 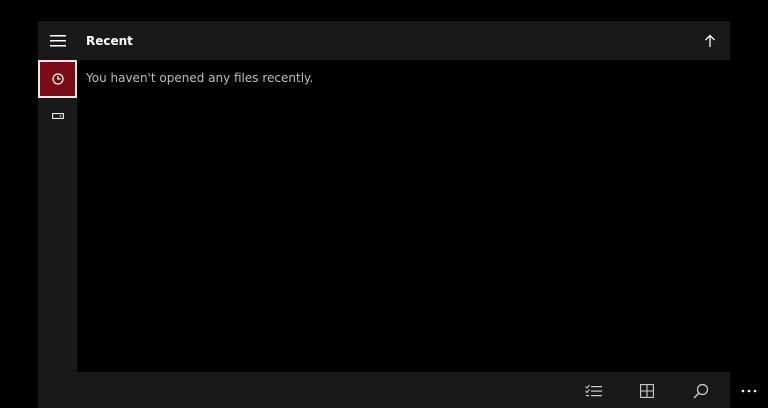 I want to click on grid-view-icon, so click(x=647, y=391).